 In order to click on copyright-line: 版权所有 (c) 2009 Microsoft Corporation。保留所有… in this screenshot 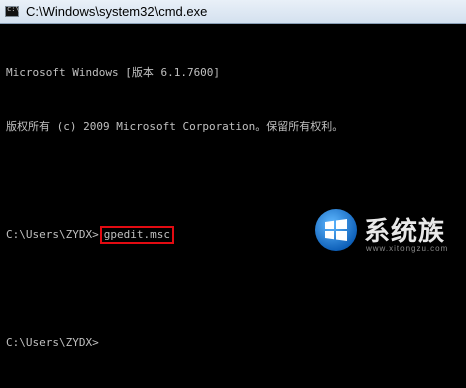, I will do `click(175, 126)`.